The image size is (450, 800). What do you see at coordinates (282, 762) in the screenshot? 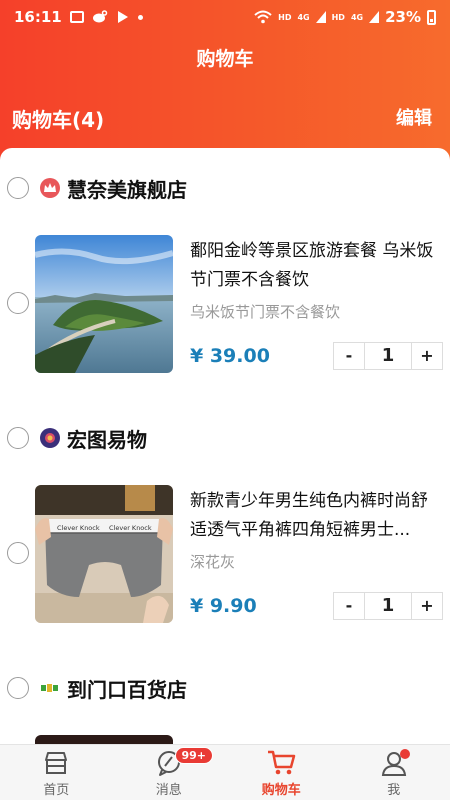
I see `cart-icon` at bounding box center [282, 762].